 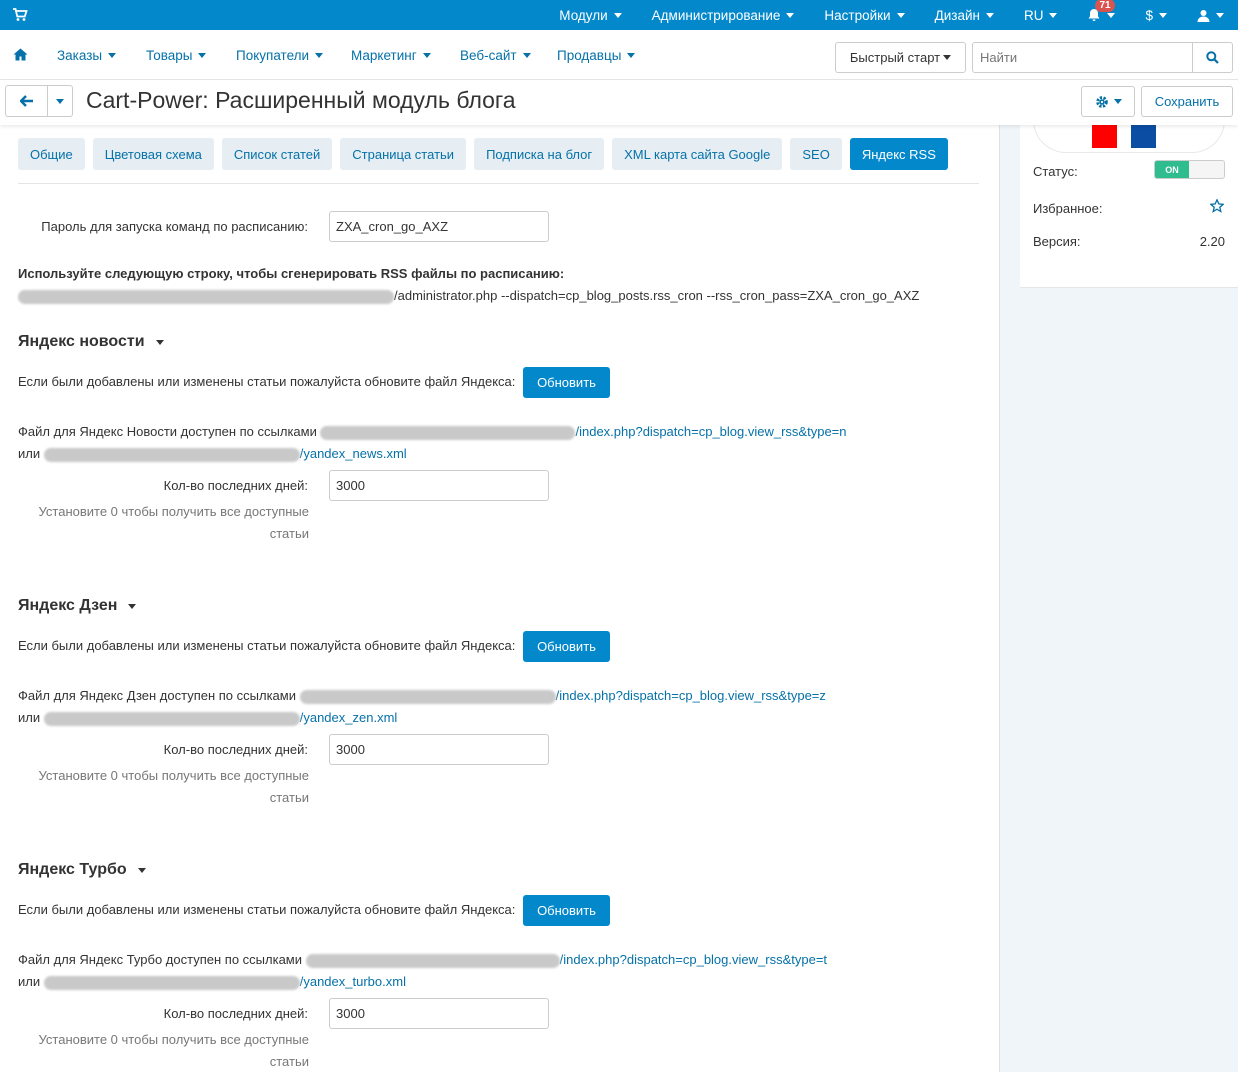 What do you see at coordinates (816, 154) in the screenshot?
I see `tab-seo: SEO` at bounding box center [816, 154].